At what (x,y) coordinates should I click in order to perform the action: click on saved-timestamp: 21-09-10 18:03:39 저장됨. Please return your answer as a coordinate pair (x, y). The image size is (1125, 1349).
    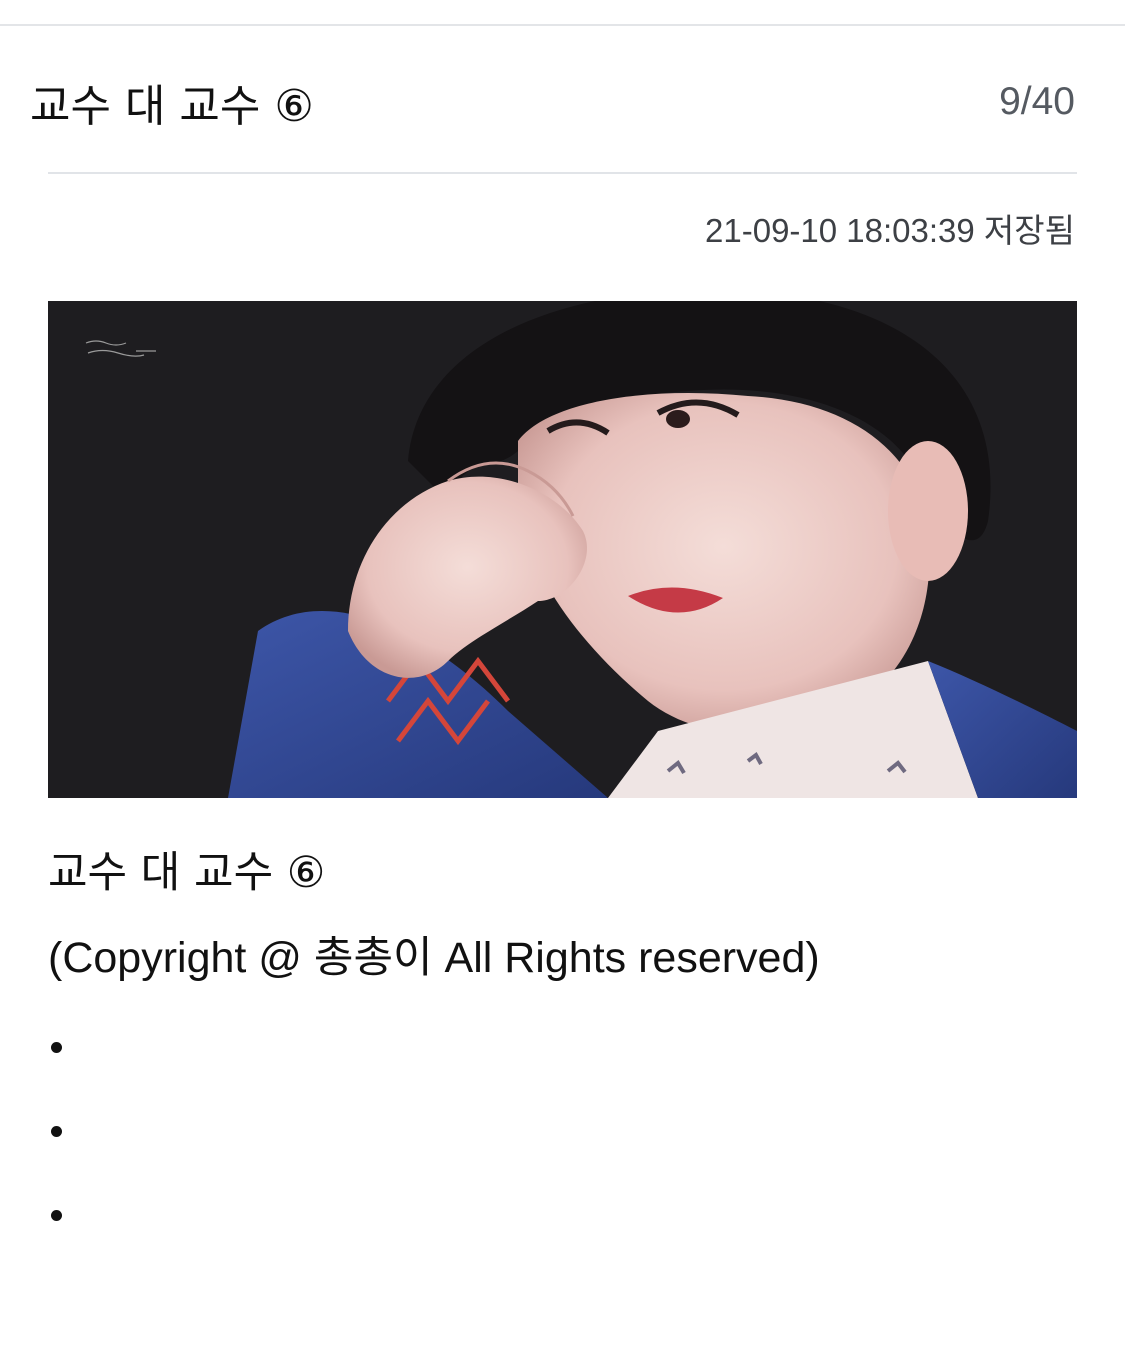
    Looking at the image, I should click on (890, 230).